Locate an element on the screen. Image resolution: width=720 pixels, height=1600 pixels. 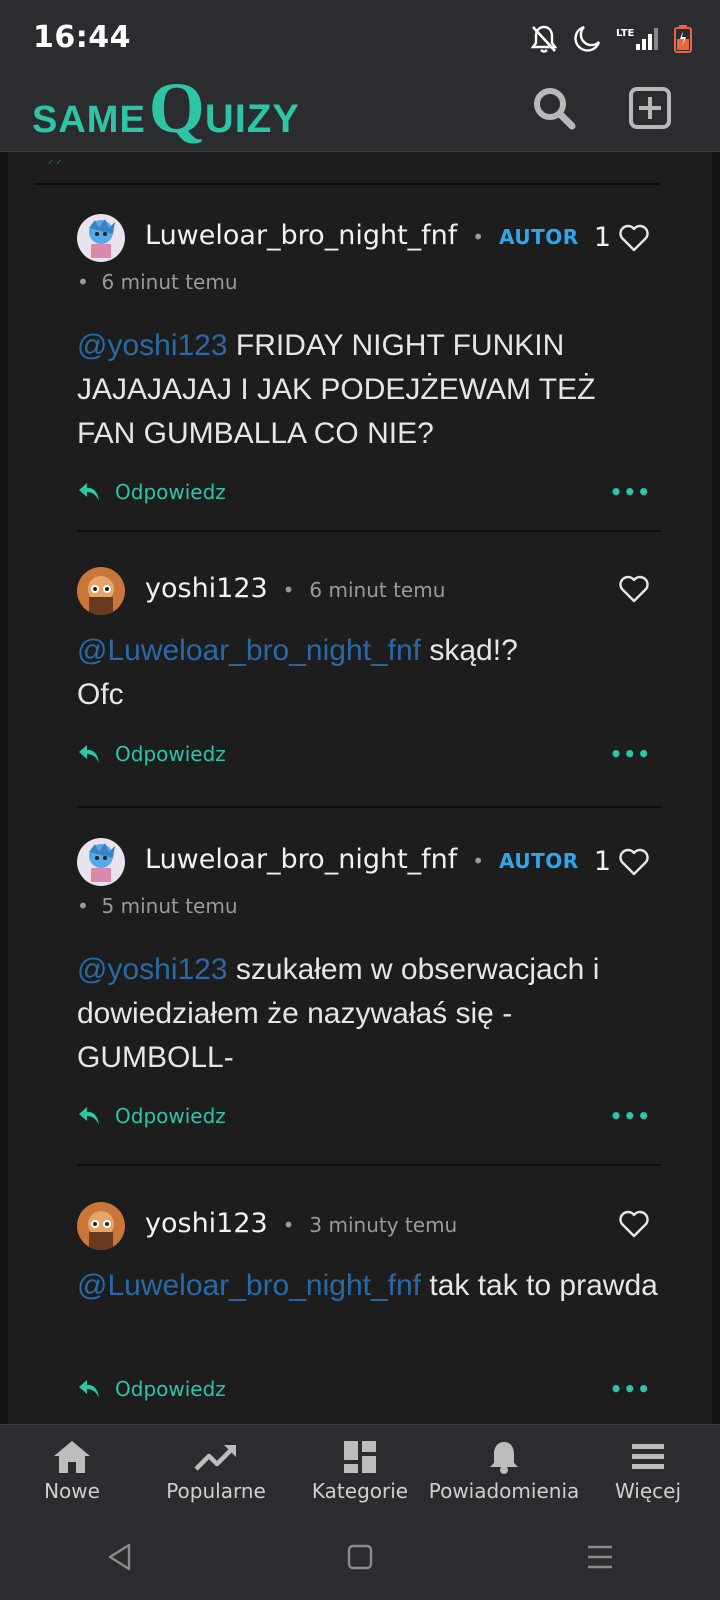
nav-item-kategorie: Kategorie is located at coordinates (360, 1464).